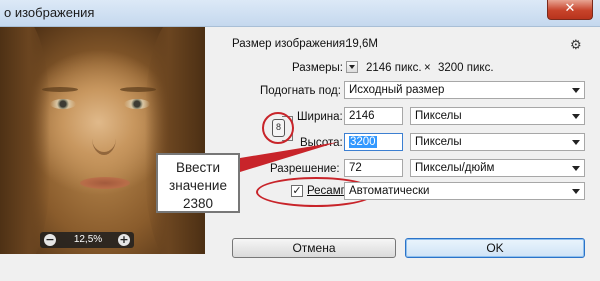  Describe the element at coordinates (438, 116) in the screenshot. I see `width-unit: Пикселы` at that location.